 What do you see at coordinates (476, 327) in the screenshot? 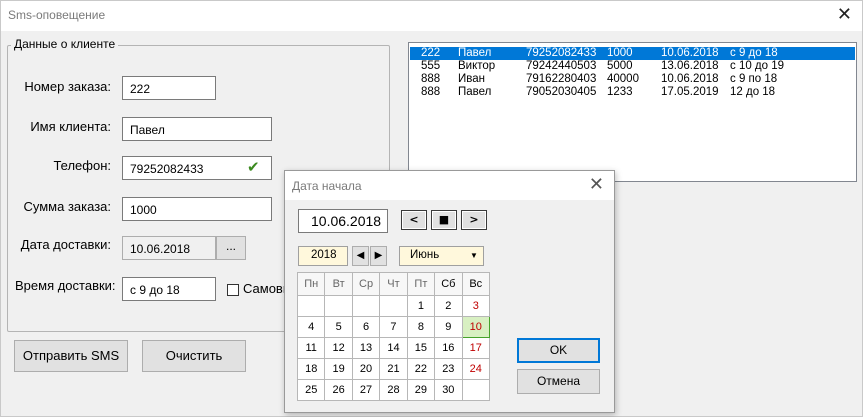
I see `calendar-day: 10` at bounding box center [476, 327].